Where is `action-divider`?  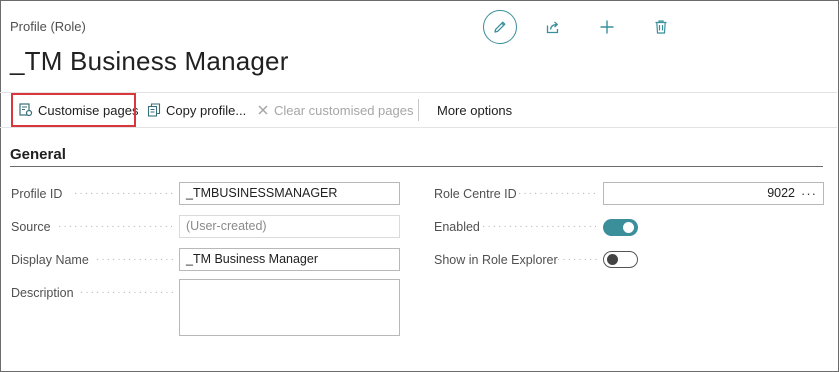 action-divider is located at coordinates (418, 110).